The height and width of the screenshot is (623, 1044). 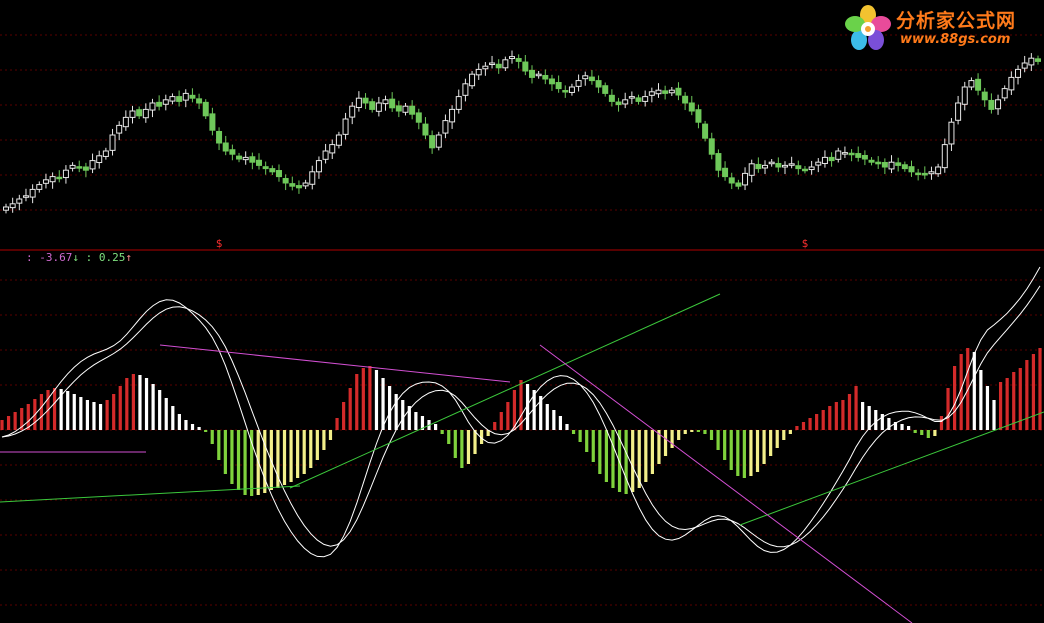 I want to click on readout-v1-value: -3.67, so click(x=56, y=257).